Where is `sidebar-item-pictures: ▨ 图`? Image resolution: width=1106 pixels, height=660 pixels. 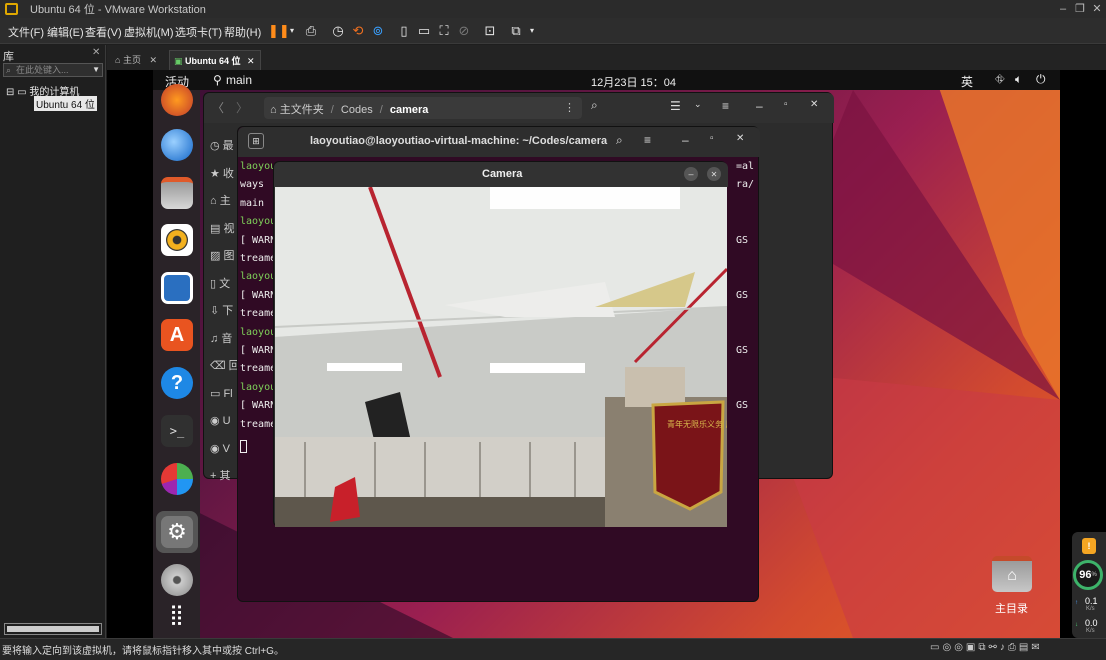 sidebar-item-pictures: ▨ 图 is located at coordinates (225, 257).